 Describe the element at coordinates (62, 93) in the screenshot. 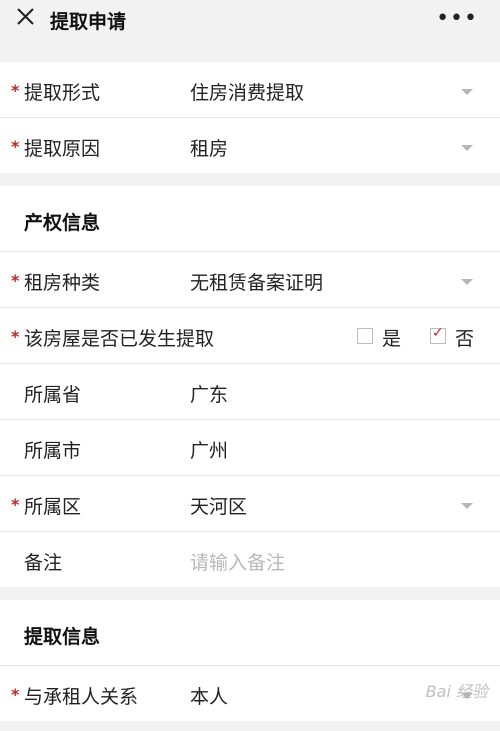

I see `withdraw-form-label: 提取形式` at that location.